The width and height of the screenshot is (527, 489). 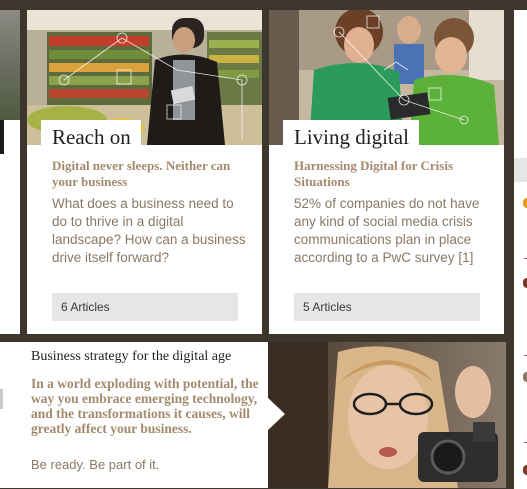 What do you see at coordinates (520, 249) in the screenshot?
I see `partial-card-right` at bounding box center [520, 249].